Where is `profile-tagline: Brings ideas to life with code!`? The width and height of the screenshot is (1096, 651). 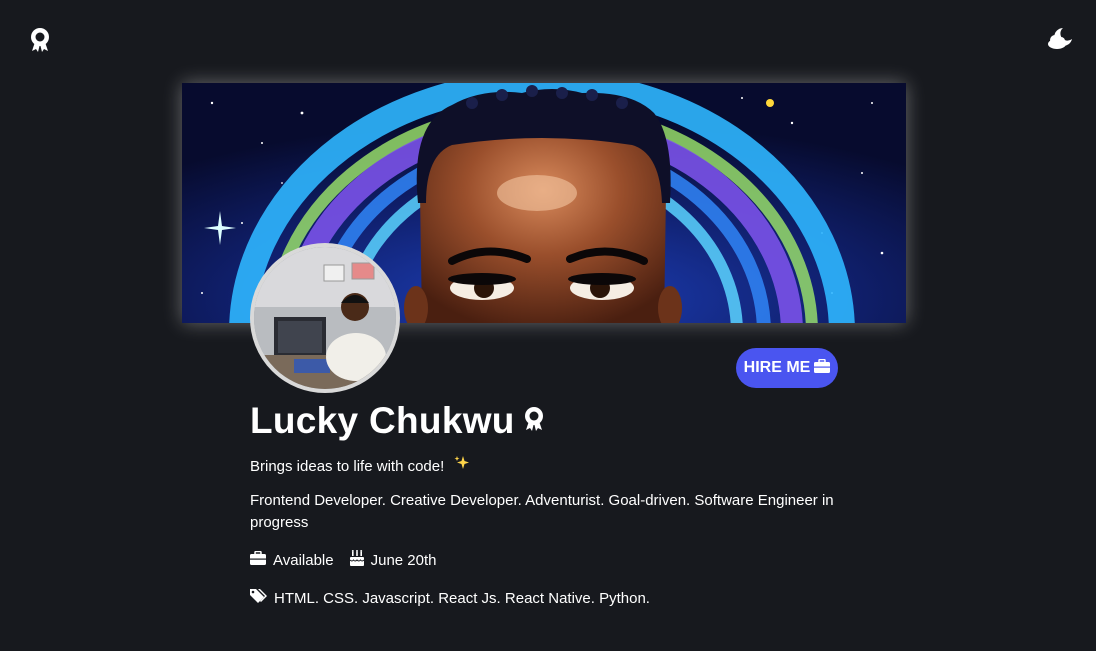
profile-tagline: Brings ideas to life with code! is located at coordinates (360, 465).